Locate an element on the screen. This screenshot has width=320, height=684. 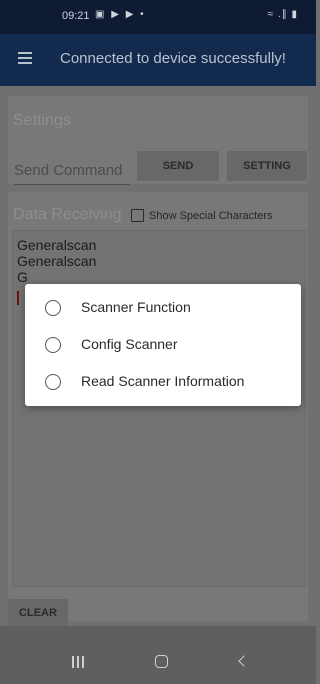
settings-title: Settings is located at coordinates (42, 120).